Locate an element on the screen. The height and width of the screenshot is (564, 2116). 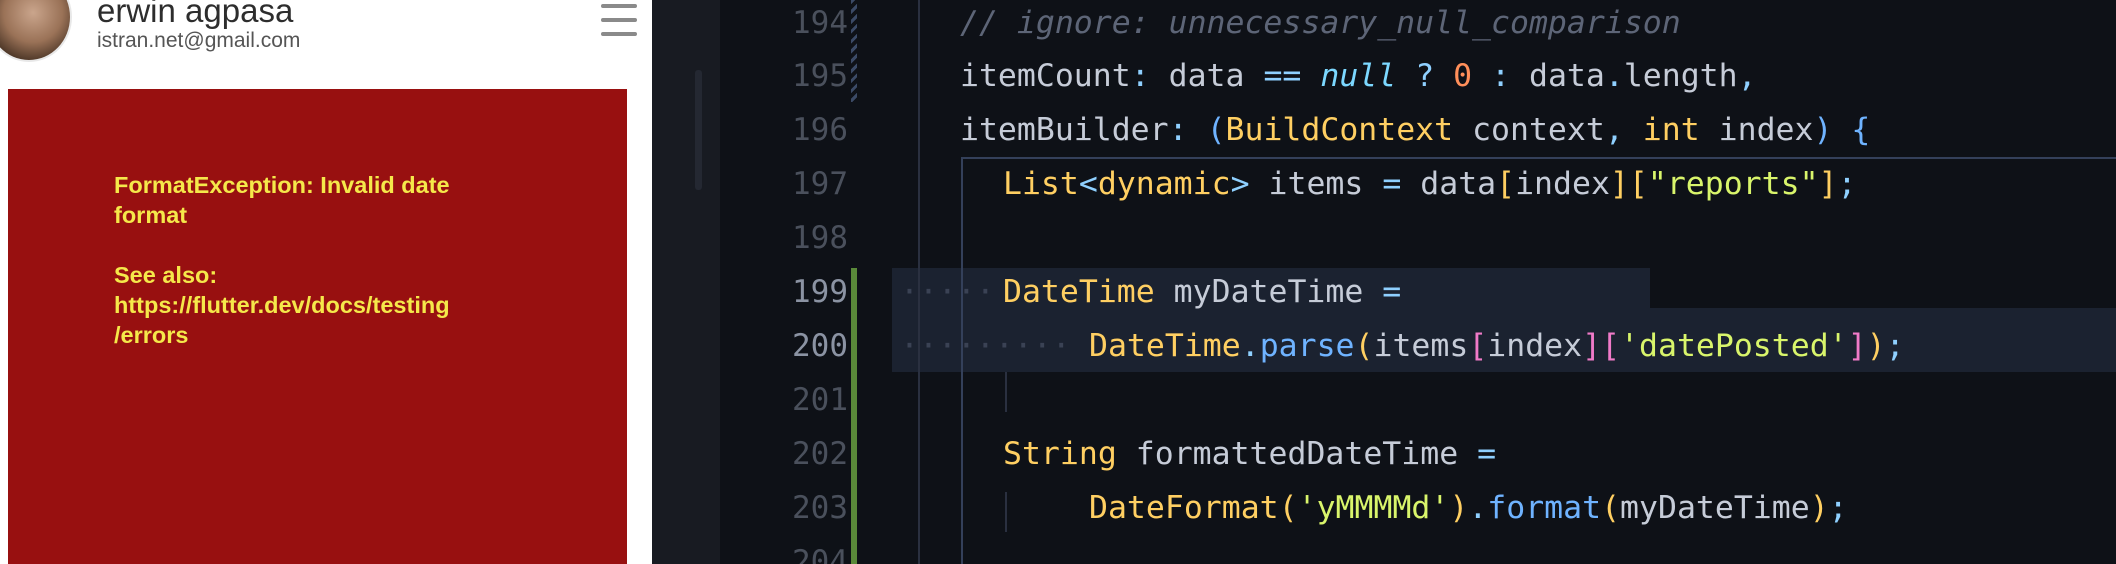
error-line: FormatException: Invalid date is located at coordinates (282, 185).